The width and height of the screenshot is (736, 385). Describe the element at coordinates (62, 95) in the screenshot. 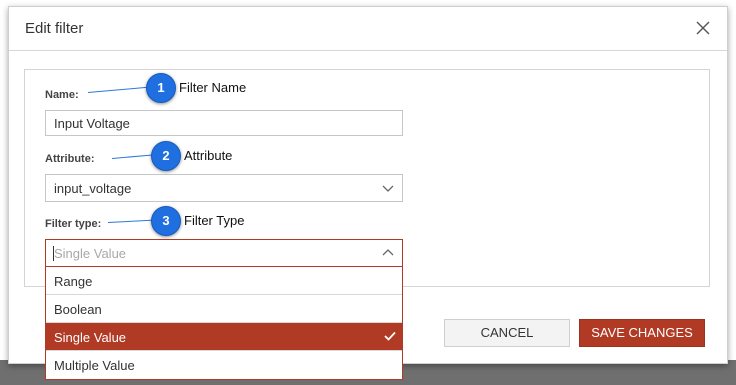

I see `name-label: Name:` at that location.